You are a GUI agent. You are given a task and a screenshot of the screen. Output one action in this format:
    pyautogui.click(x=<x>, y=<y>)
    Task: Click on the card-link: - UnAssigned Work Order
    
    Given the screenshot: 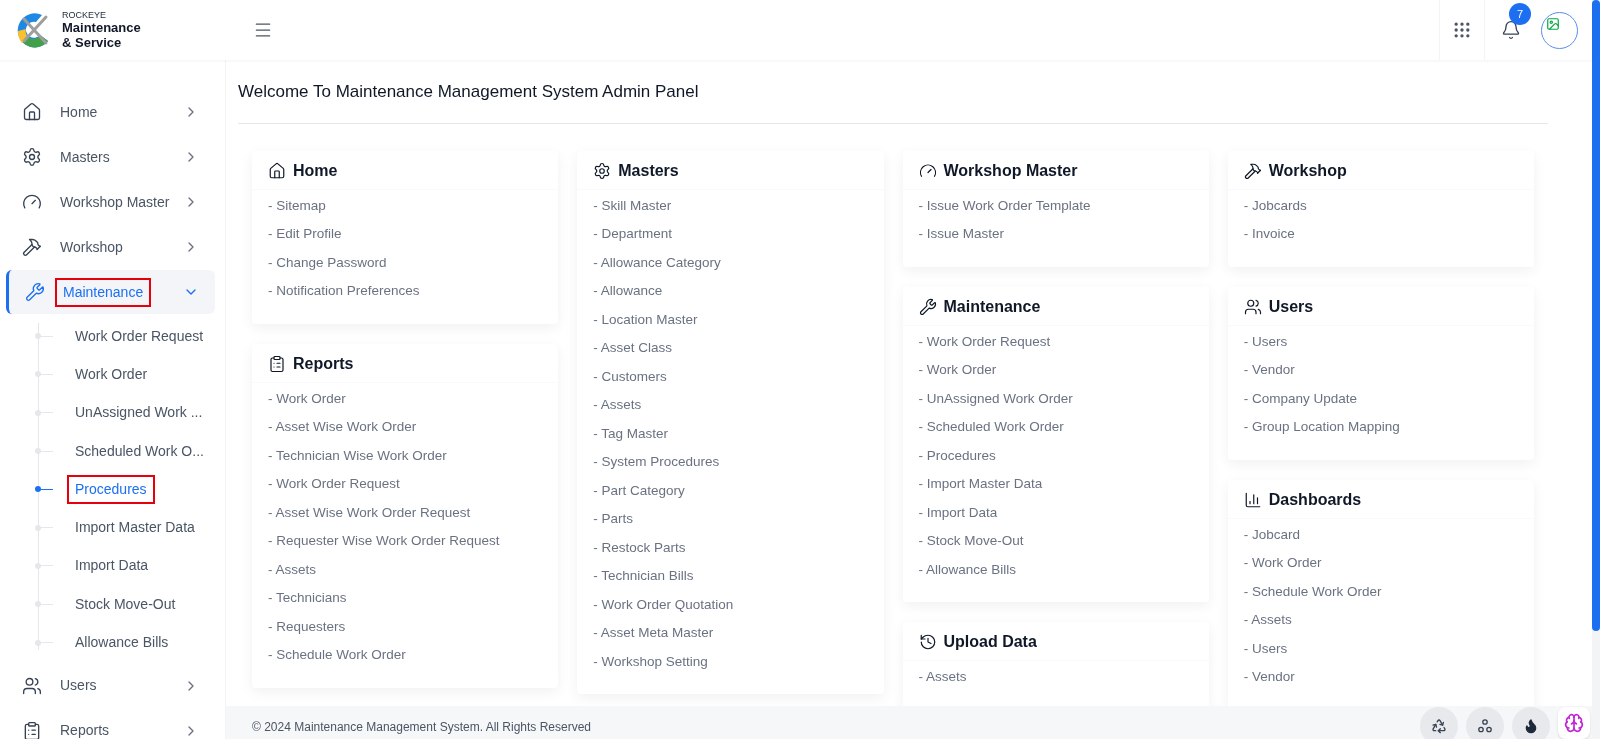 What is the action you would take?
    pyautogui.click(x=1055, y=398)
    